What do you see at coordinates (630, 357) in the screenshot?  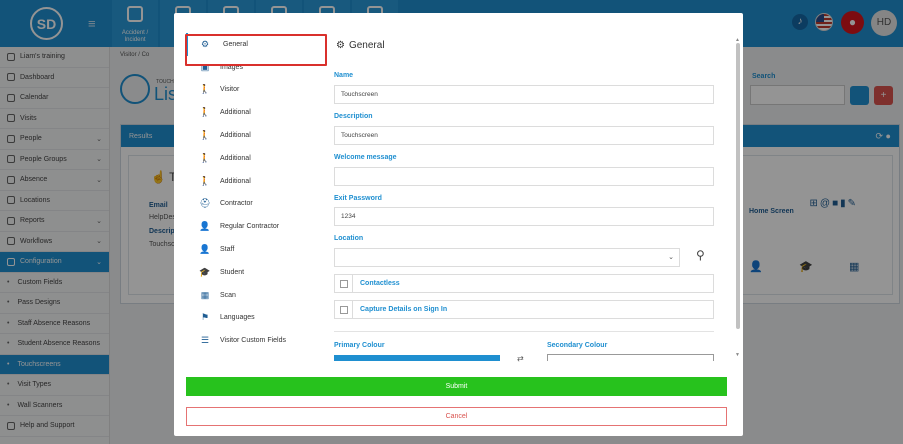 I see `secondary-colour-picker` at bounding box center [630, 357].